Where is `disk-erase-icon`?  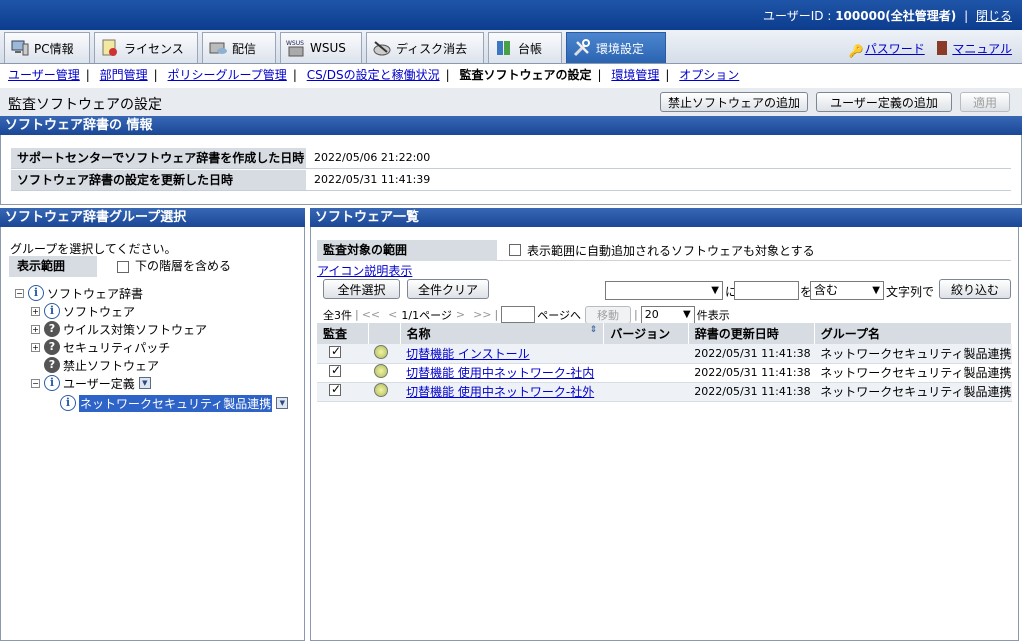
disk-erase-icon is located at coordinates (382, 48).